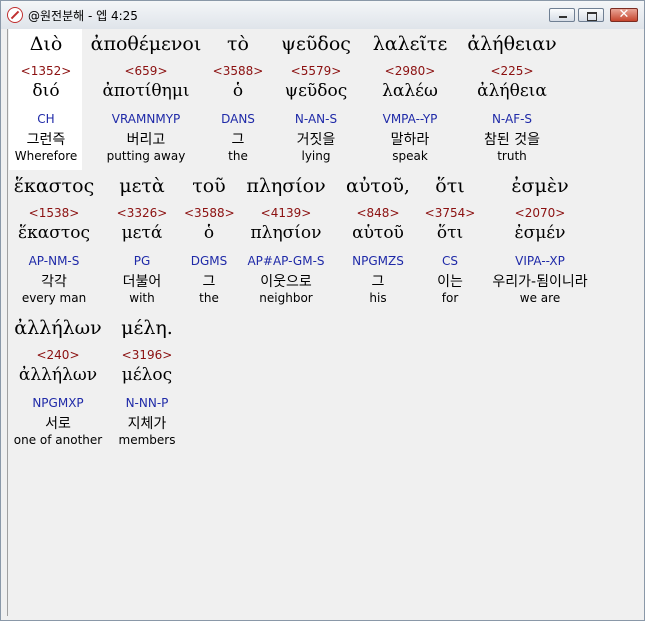  What do you see at coordinates (142, 261) in the screenshot?
I see `parse-code: PG` at bounding box center [142, 261].